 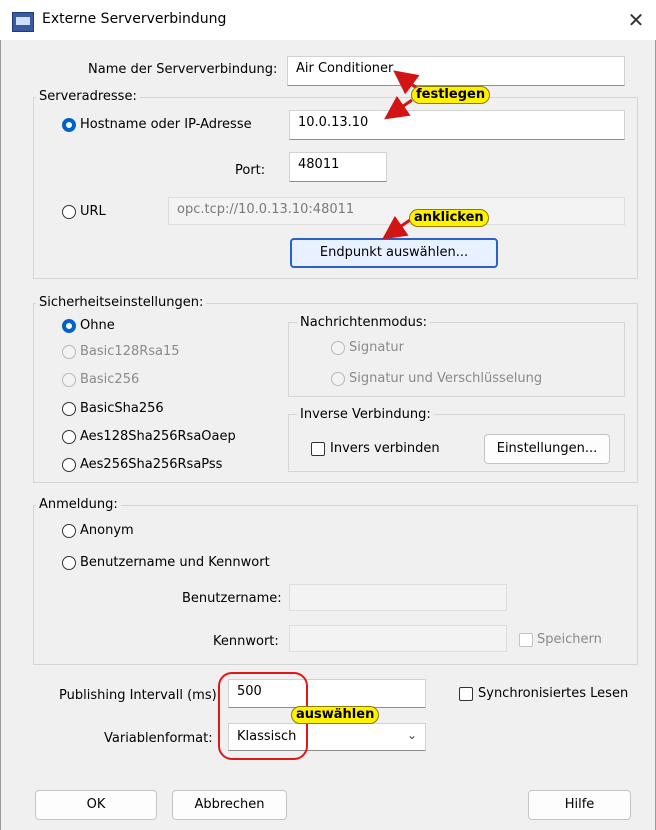 What do you see at coordinates (398, 107) in the screenshot?
I see `arrow-to-hostname` at bounding box center [398, 107].